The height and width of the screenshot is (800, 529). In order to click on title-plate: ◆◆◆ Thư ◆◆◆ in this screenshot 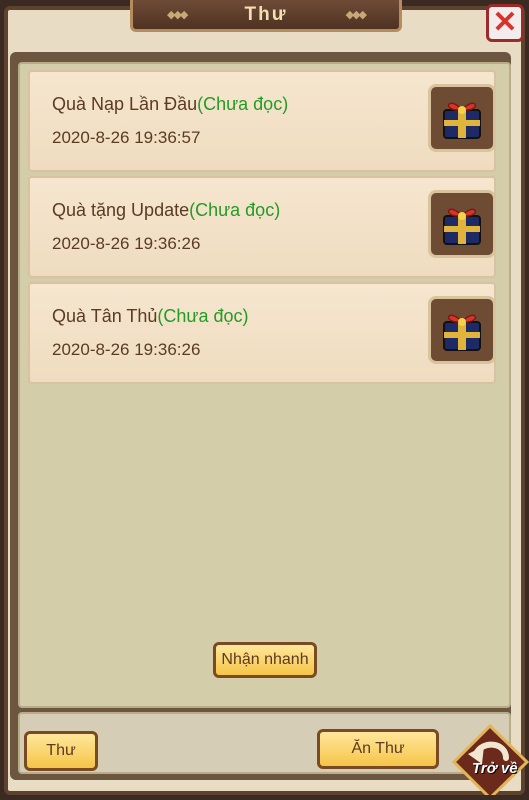, I will do `click(266, 16)`.